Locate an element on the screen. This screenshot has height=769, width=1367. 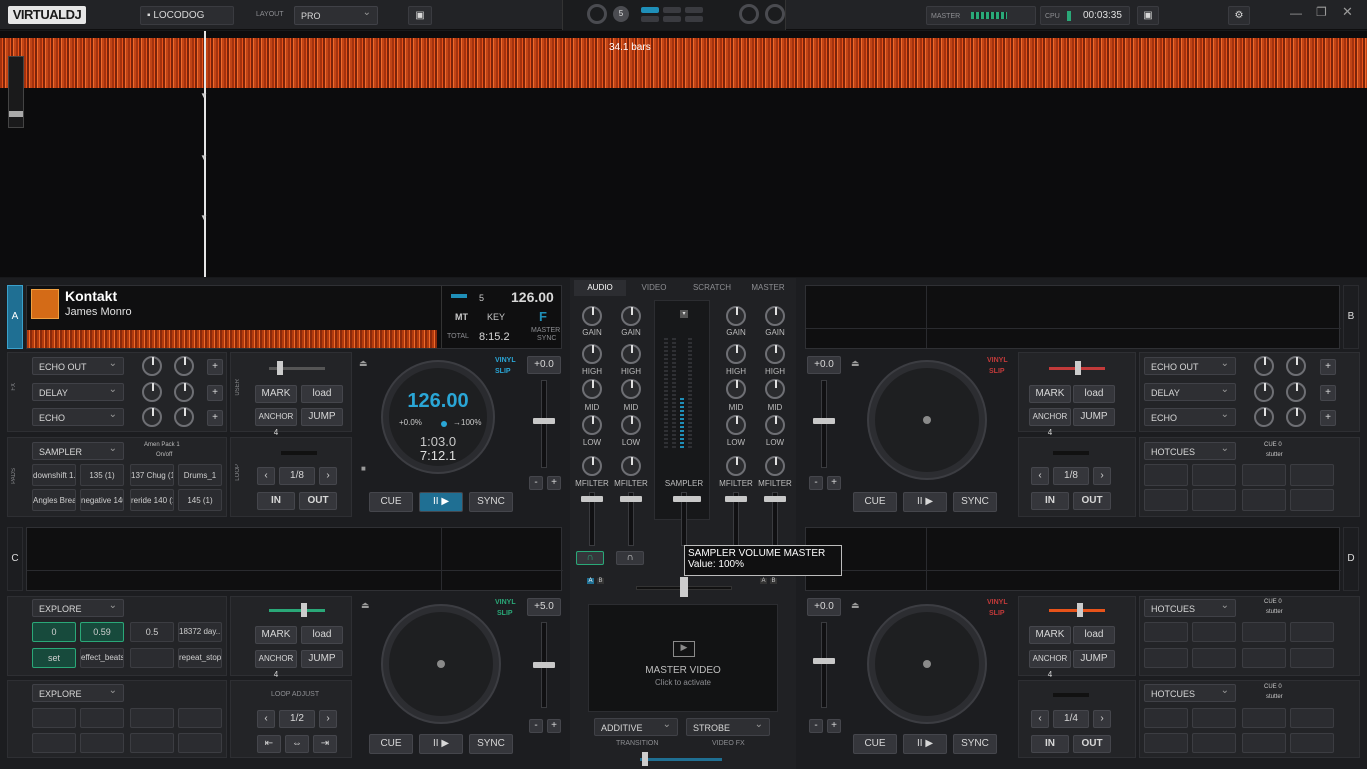
mt-label: MT is located at coordinates (461, 317).